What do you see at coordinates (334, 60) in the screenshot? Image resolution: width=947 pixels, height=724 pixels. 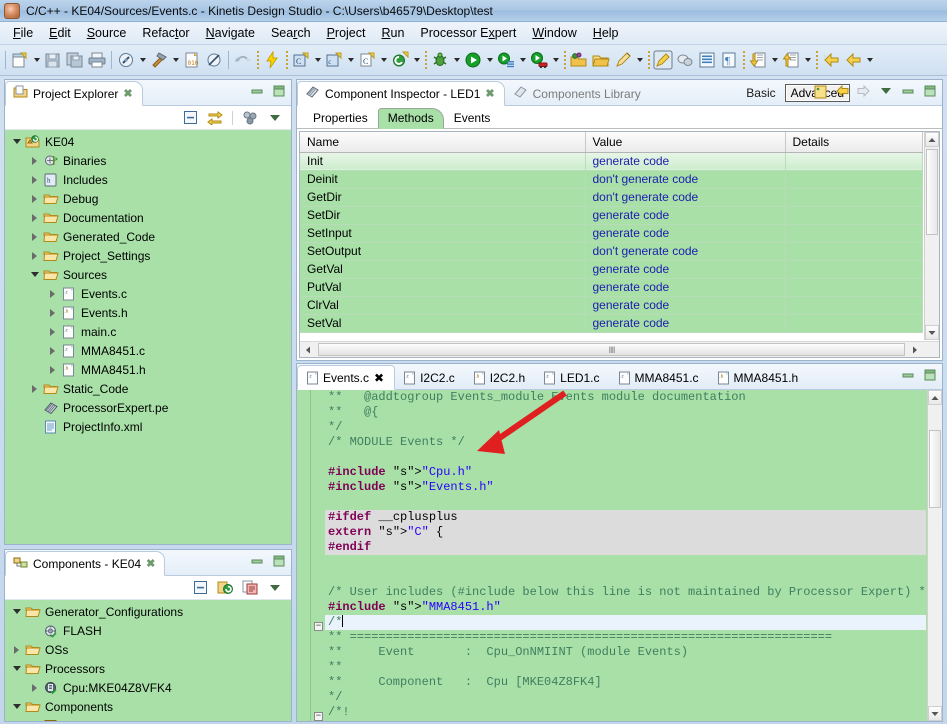 I see `new-cpp-project-icon: c` at bounding box center [334, 60].